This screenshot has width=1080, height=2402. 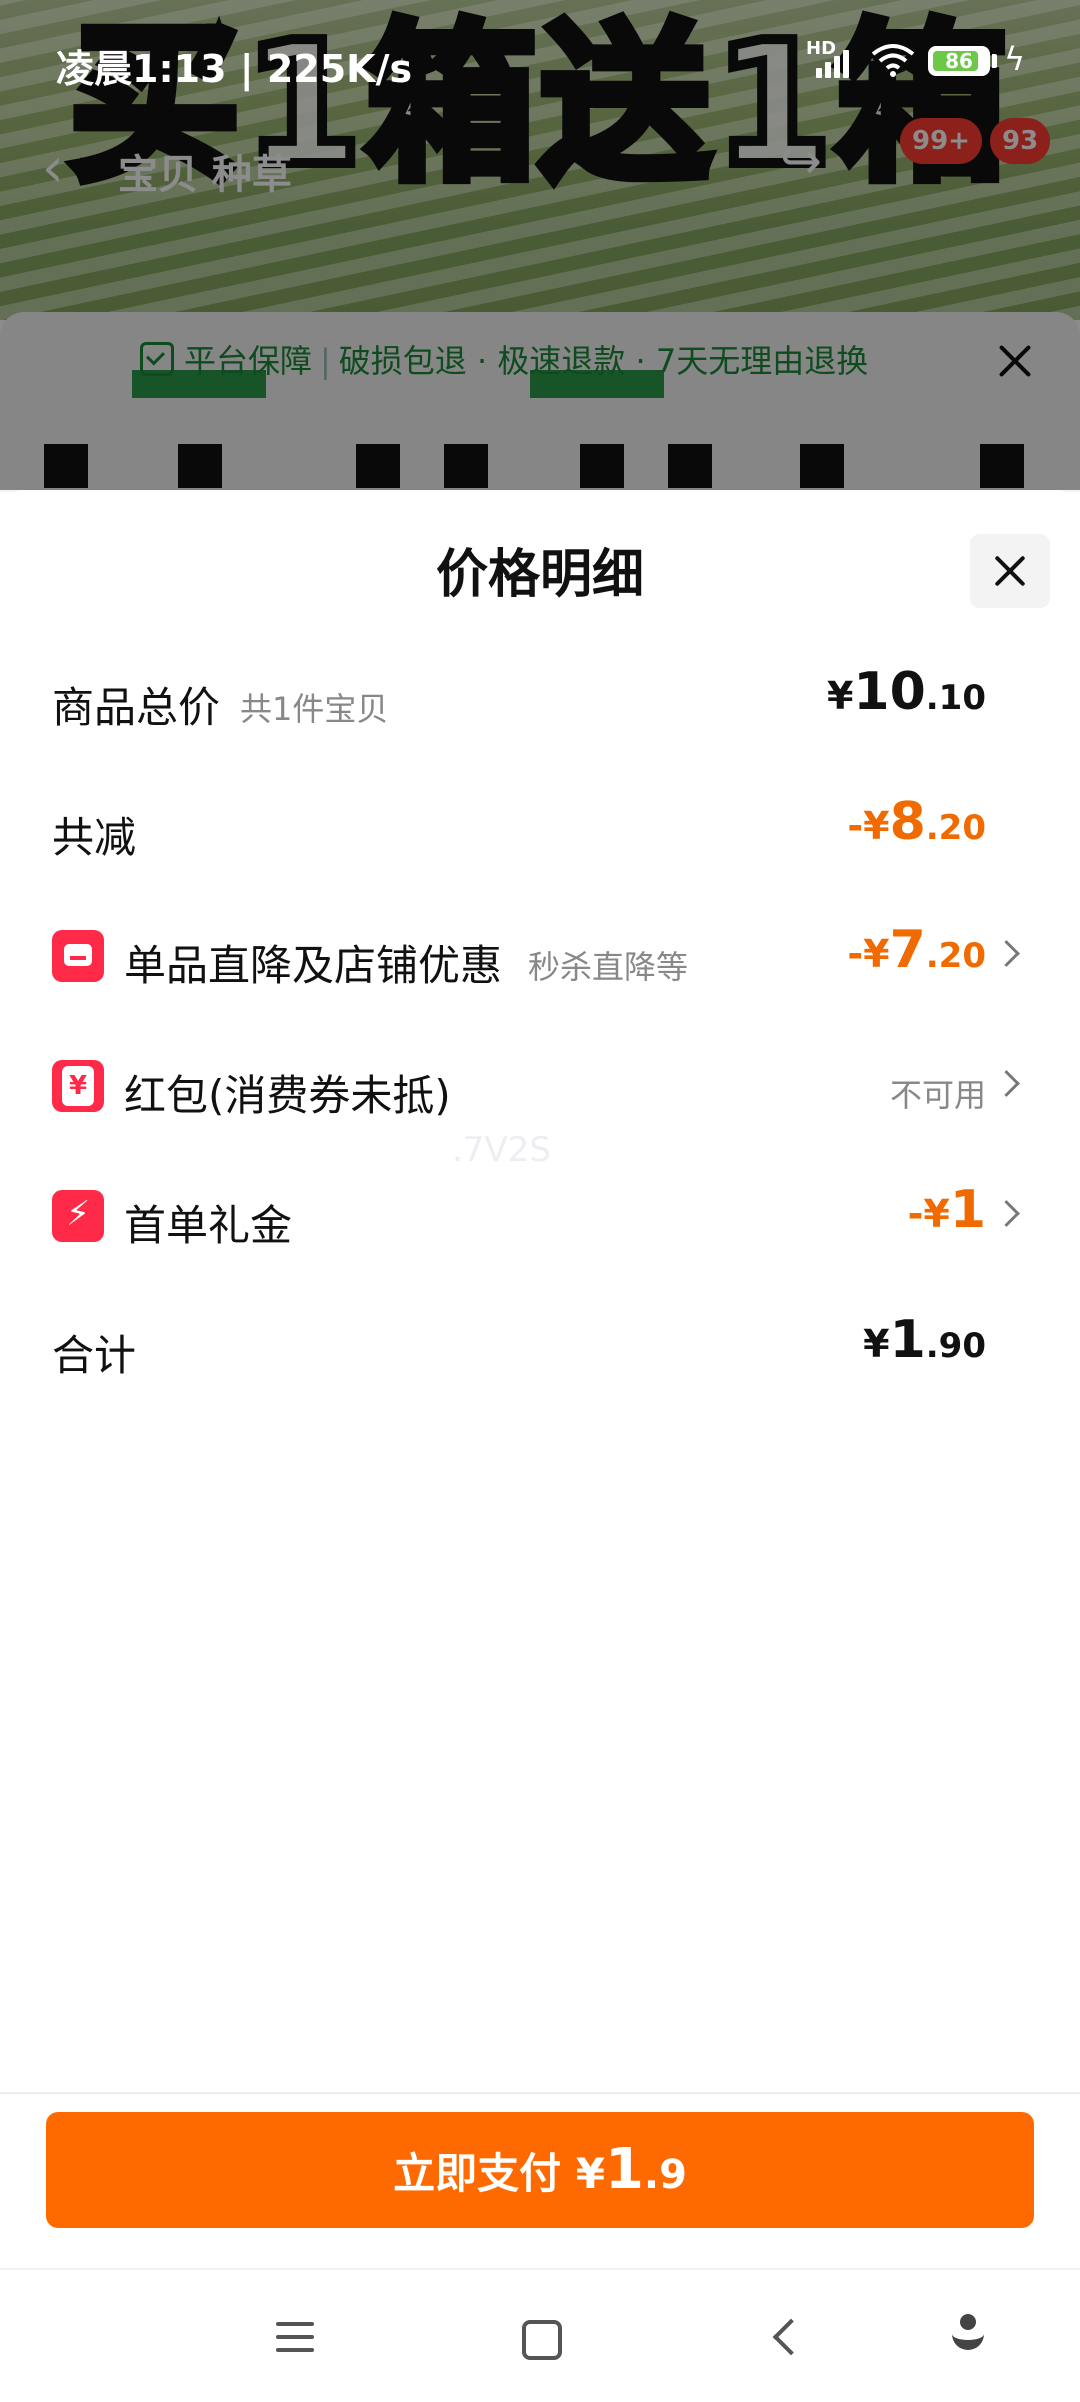 I want to click on row-value: -¥8.20, so click(x=916, y=822).